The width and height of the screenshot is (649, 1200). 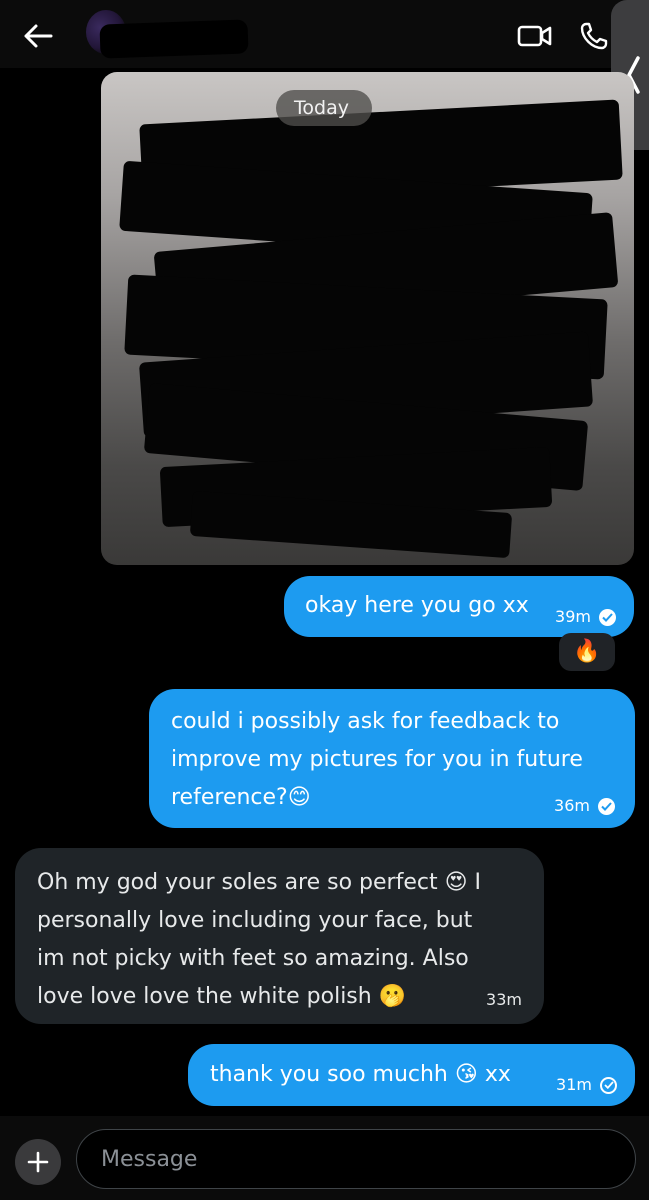 I want to click on video-call-button, so click(x=535, y=36).